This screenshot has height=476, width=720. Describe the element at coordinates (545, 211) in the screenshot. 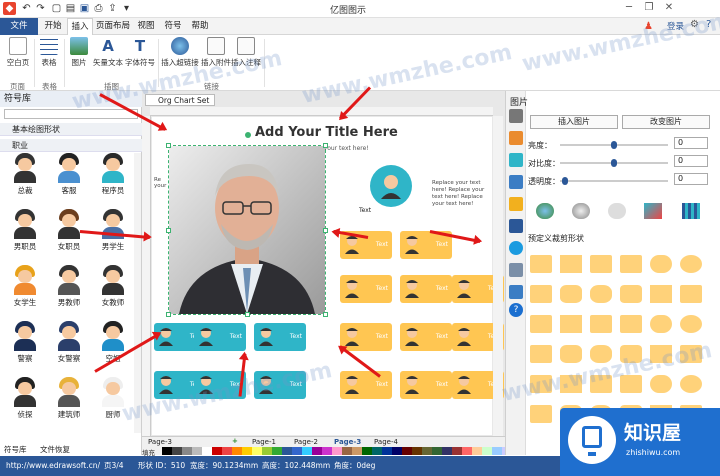

I see `effect-color-icon` at that location.